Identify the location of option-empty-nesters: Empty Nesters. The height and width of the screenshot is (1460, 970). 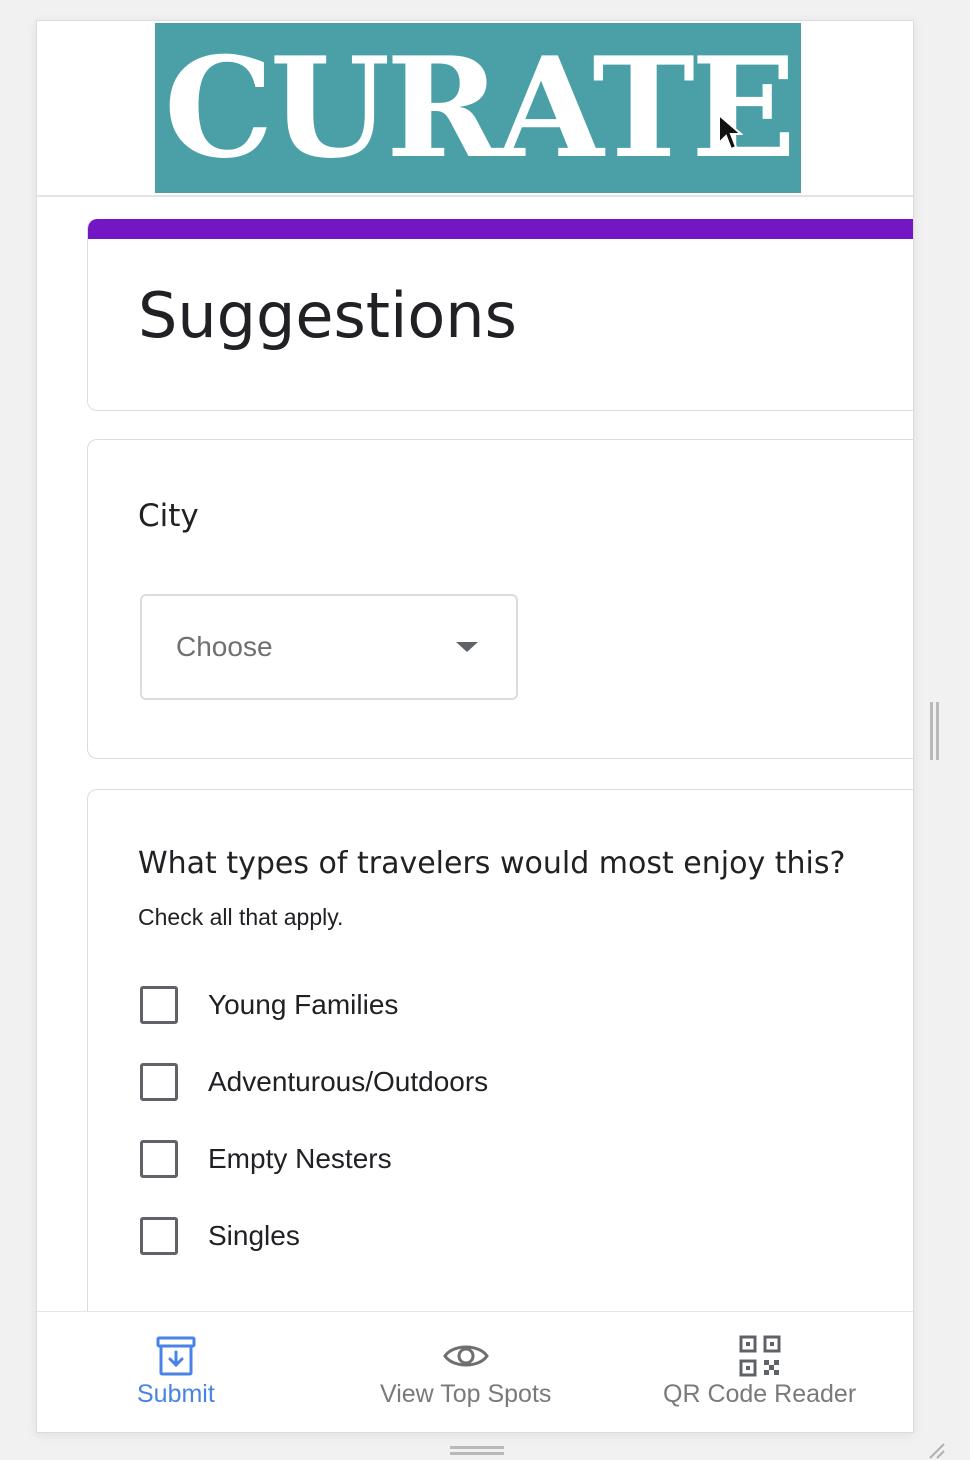
(266, 1159).